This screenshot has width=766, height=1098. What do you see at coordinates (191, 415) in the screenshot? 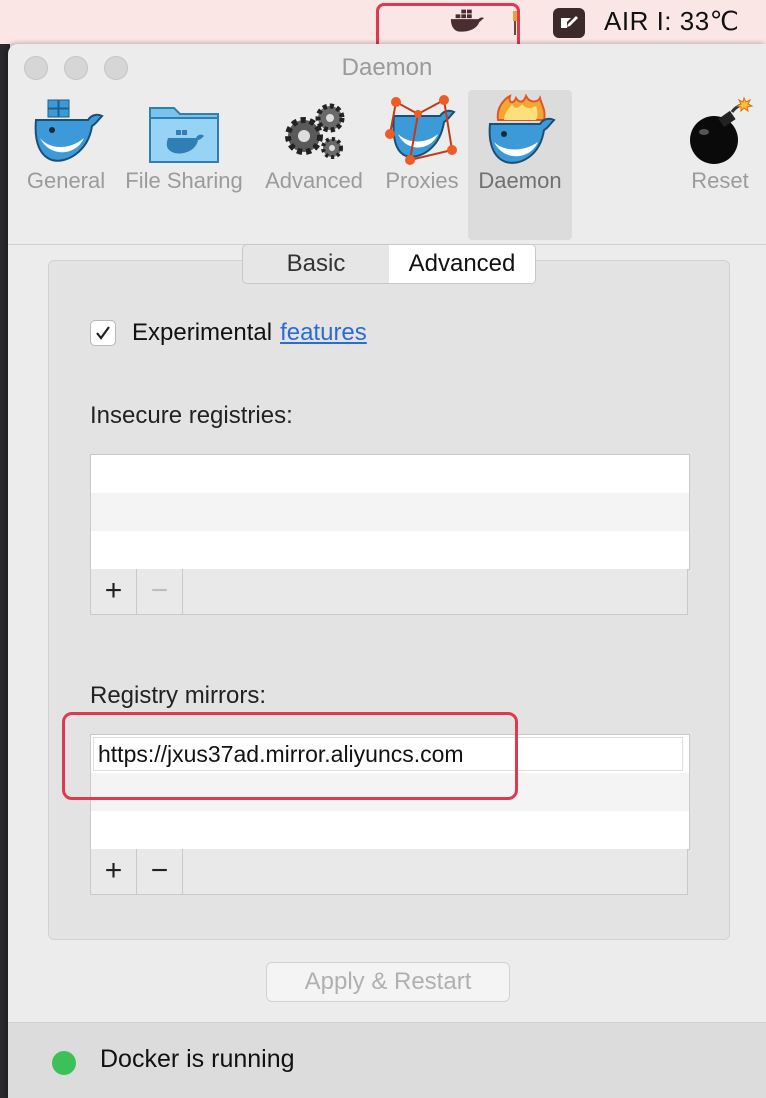
I see `insecure-registries-label: Insecure registries:` at bounding box center [191, 415].